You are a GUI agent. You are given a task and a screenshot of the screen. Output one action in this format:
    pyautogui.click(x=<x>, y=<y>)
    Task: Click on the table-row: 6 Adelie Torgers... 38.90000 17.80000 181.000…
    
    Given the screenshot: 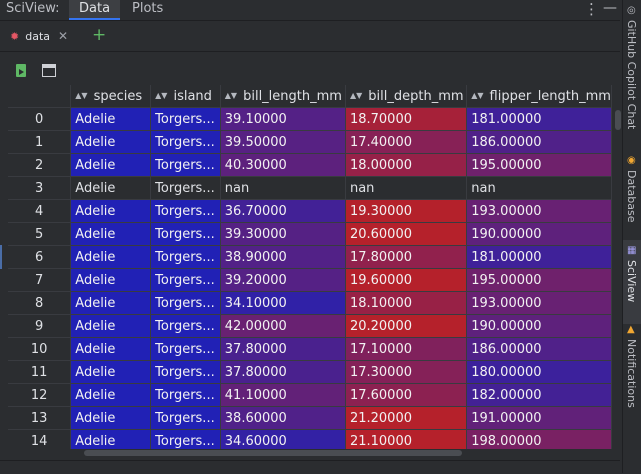 What is the action you would take?
    pyautogui.click(x=310, y=257)
    